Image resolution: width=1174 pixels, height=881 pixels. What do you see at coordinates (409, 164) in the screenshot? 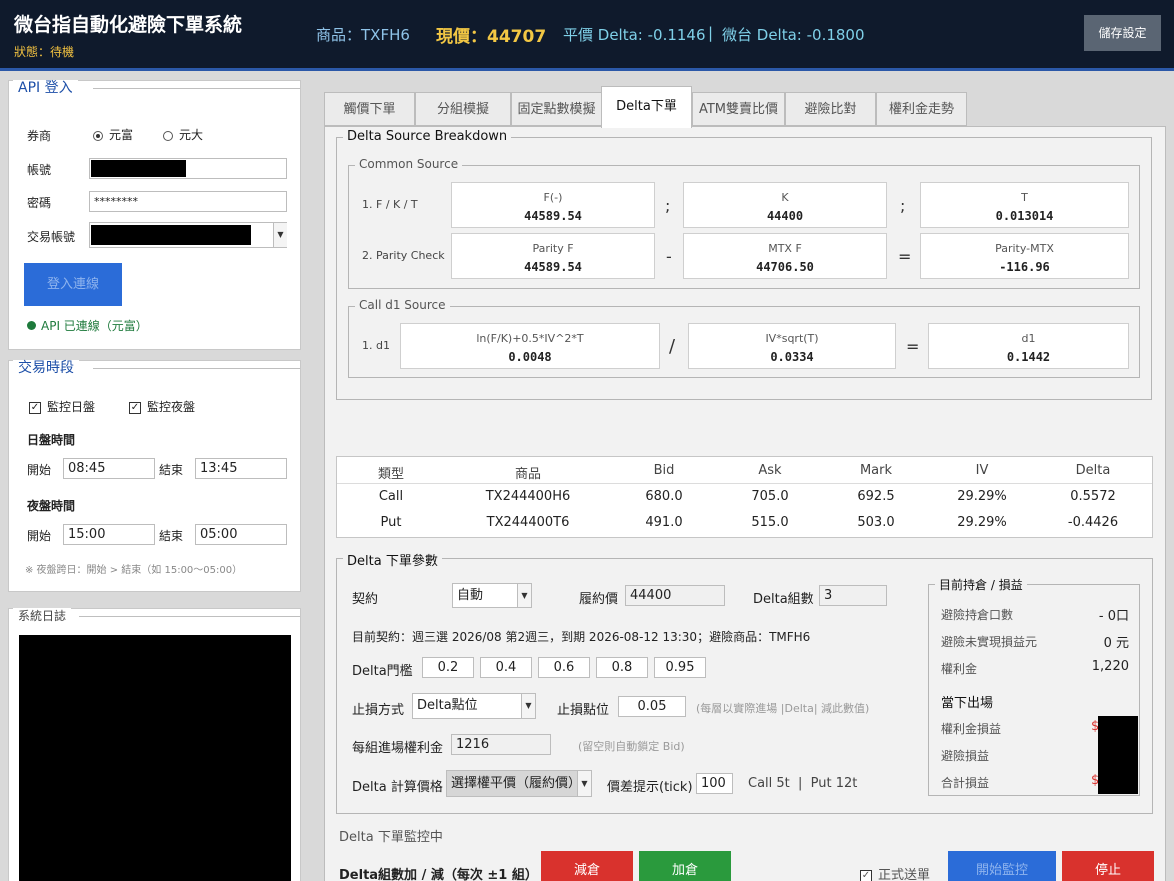
I see `common-source-title: Common Source` at bounding box center [409, 164].